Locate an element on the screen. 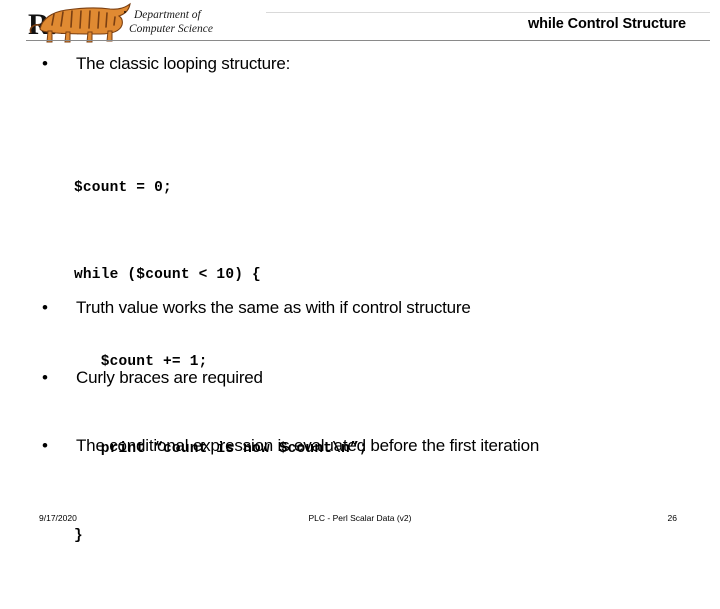 This screenshot has height=609, width=720. slide-footer: 9/17/2020 PLC - Perl Scalar Data (v2) 26 is located at coordinates (360, 518).